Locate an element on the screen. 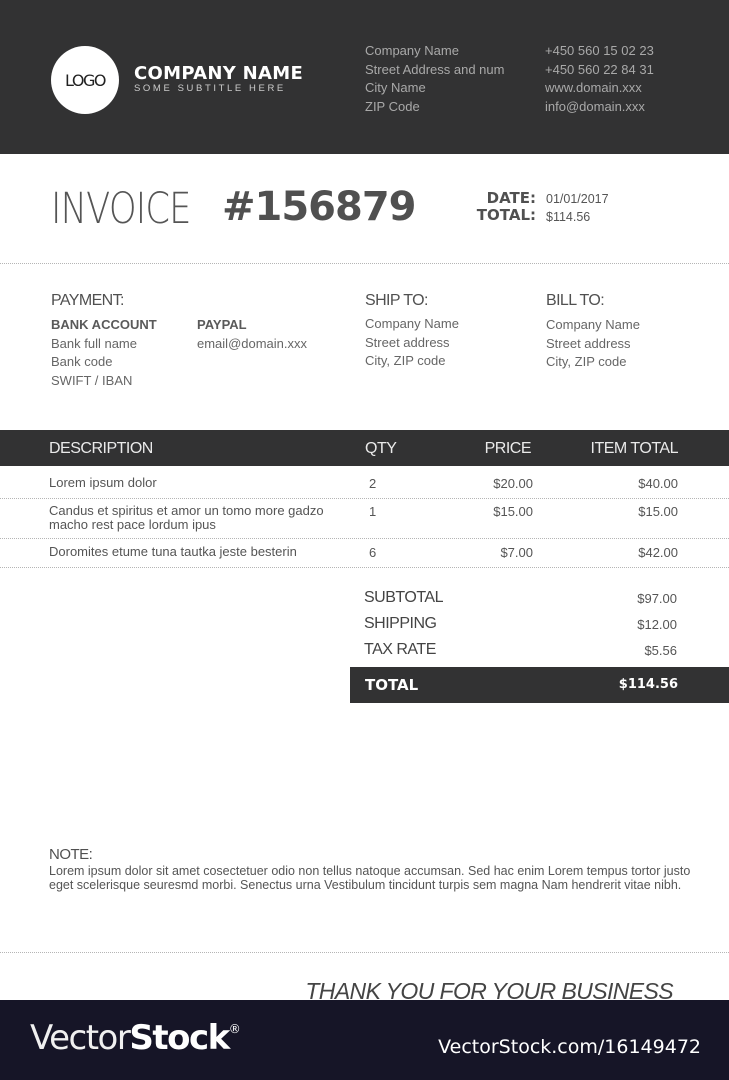 The width and height of the screenshot is (729, 1080). invoice-number: #156879 is located at coordinates (319, 207).